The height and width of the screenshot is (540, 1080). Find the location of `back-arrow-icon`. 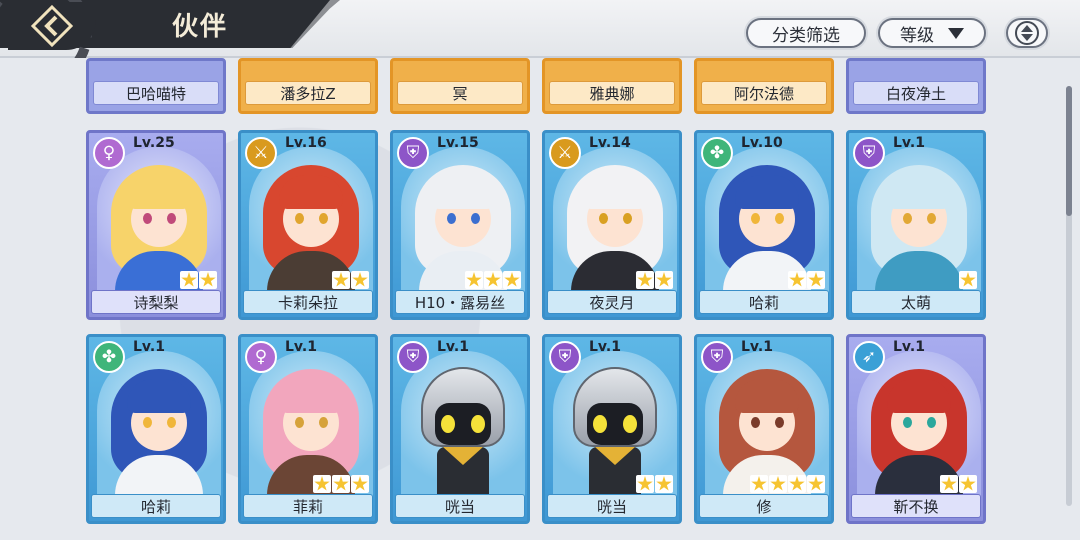

back-arrow-icon is located at coordinates (52, 26).